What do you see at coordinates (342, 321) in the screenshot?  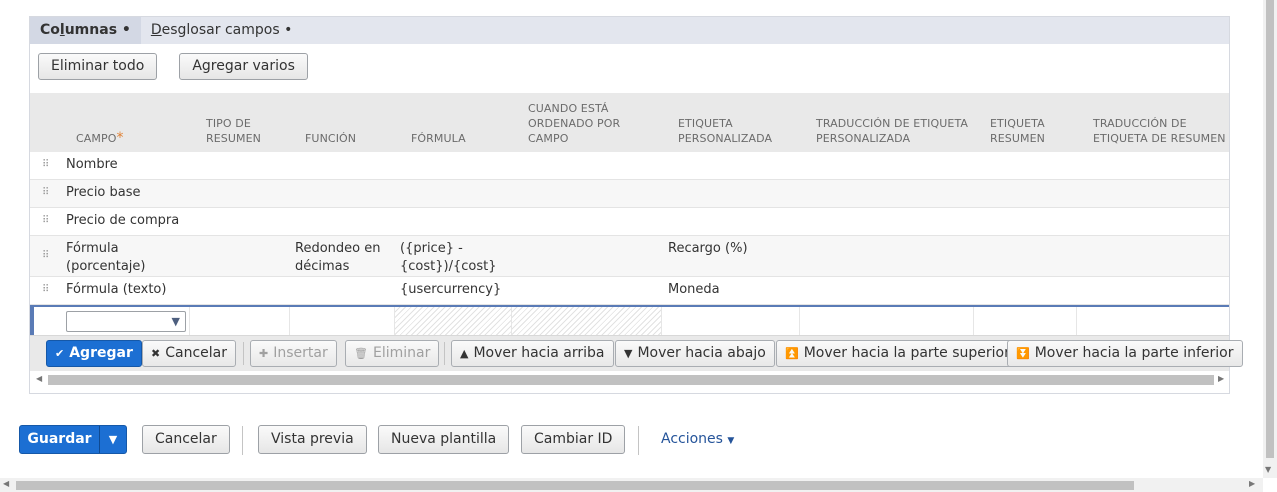 I see `edit-cell-function` at bounding box center [342, 321].